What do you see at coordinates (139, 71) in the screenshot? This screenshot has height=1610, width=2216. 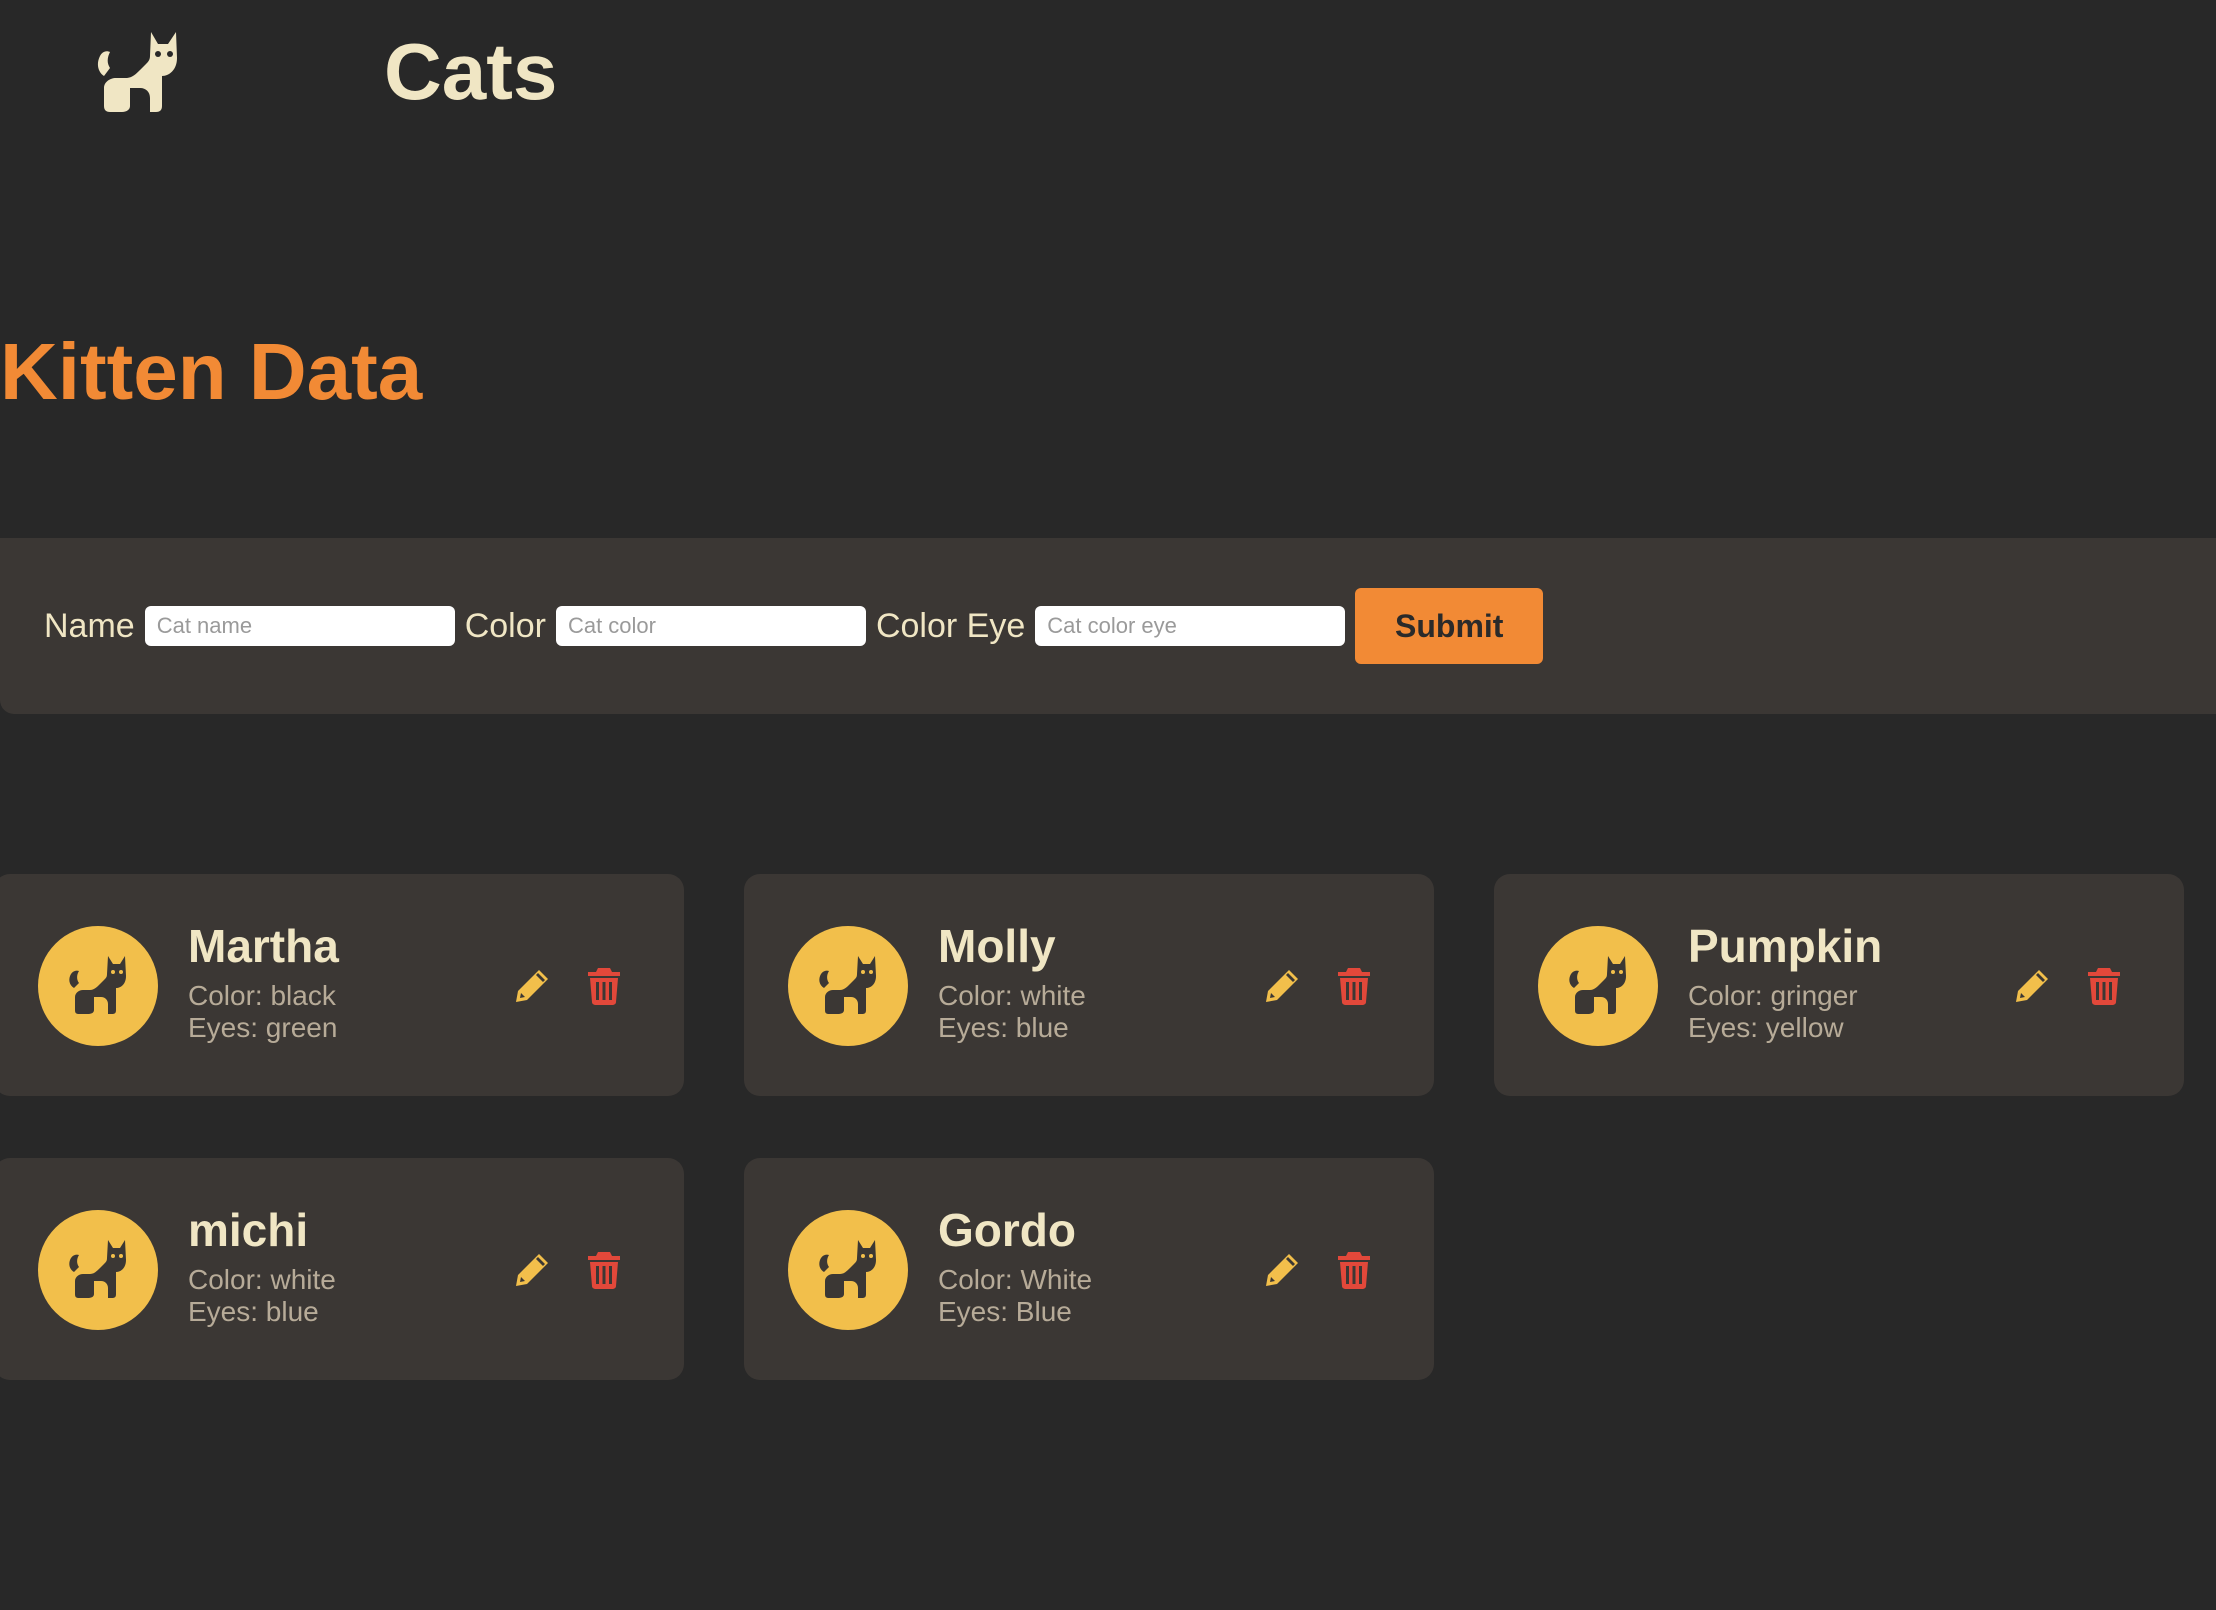 I see `cat-logo-icon` at bounding box center [139, 71].